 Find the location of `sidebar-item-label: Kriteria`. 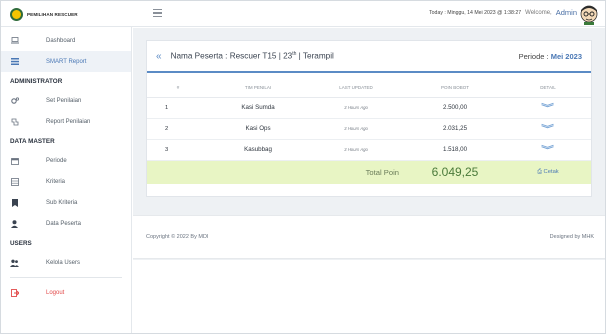

sidebar-item-label: Kriteria is located at coordinates (56, 181).